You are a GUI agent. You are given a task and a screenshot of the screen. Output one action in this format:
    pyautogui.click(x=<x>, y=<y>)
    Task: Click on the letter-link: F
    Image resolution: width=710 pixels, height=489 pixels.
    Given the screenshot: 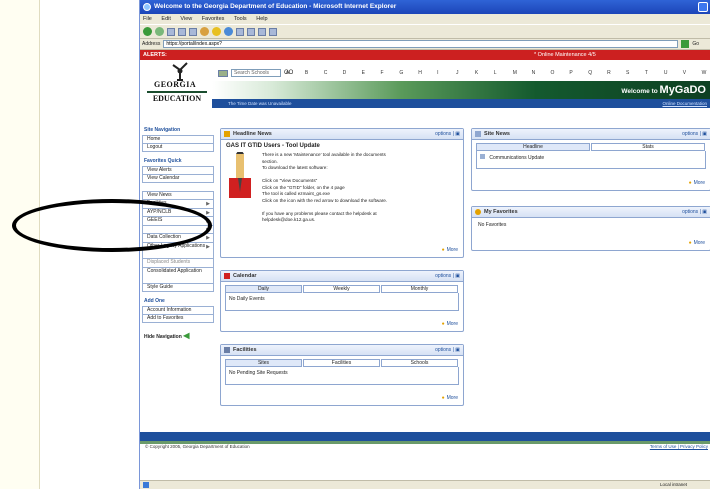 What is the action you would take?
    pyautogui.click(x=389, y=73)
    